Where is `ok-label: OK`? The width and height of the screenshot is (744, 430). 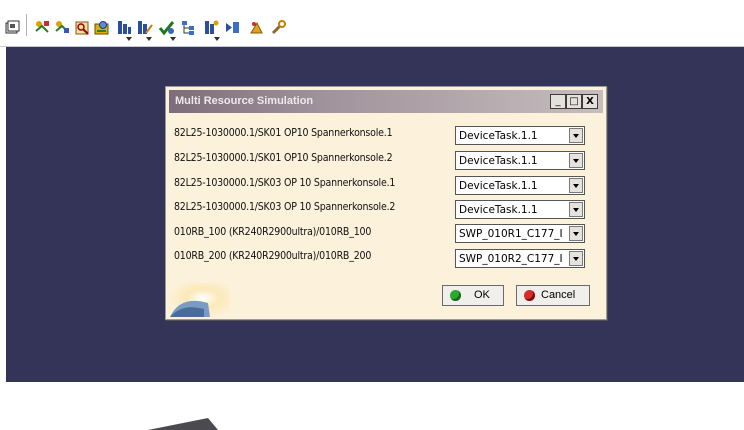
ok-label: OK is located at coordinates (482, 295).